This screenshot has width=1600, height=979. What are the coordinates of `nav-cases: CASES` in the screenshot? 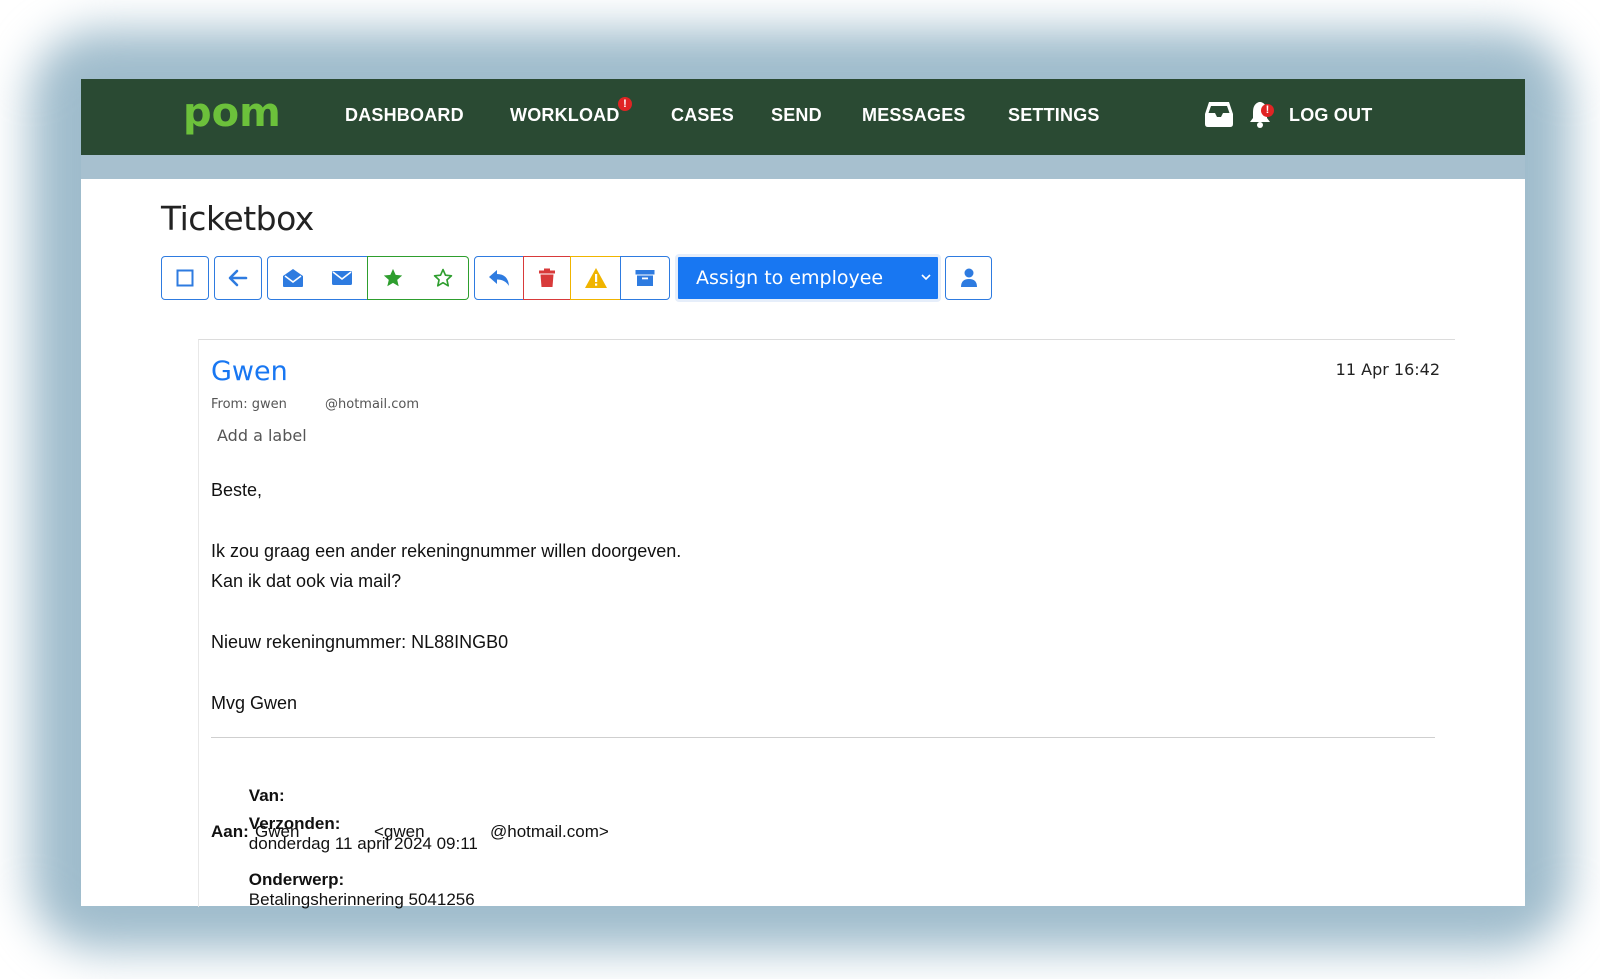 It's located at (702, 115).